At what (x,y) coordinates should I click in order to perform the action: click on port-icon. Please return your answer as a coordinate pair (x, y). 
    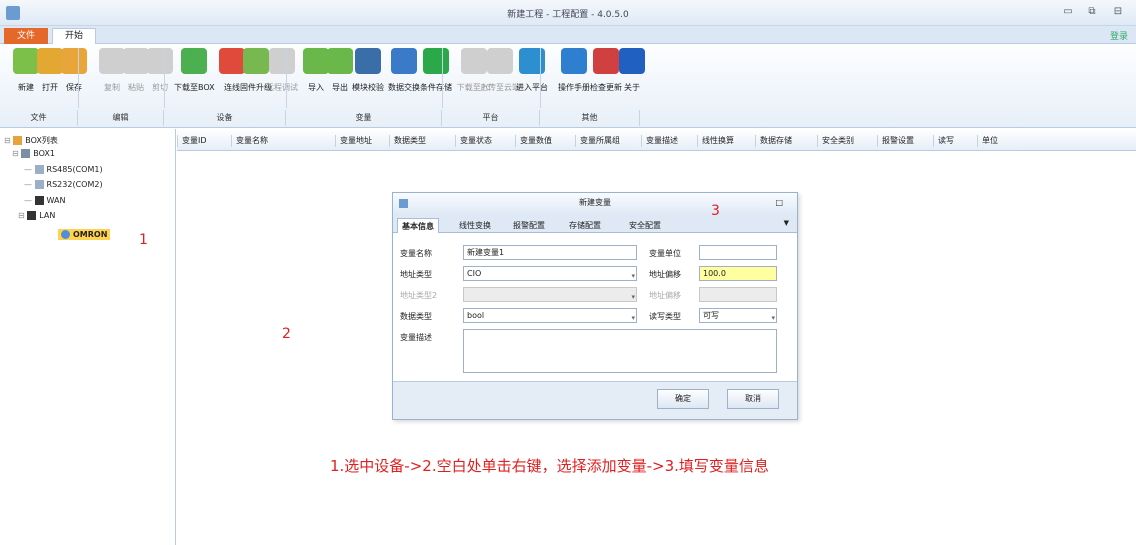
    Looking at the image, I should click on (39, 184).